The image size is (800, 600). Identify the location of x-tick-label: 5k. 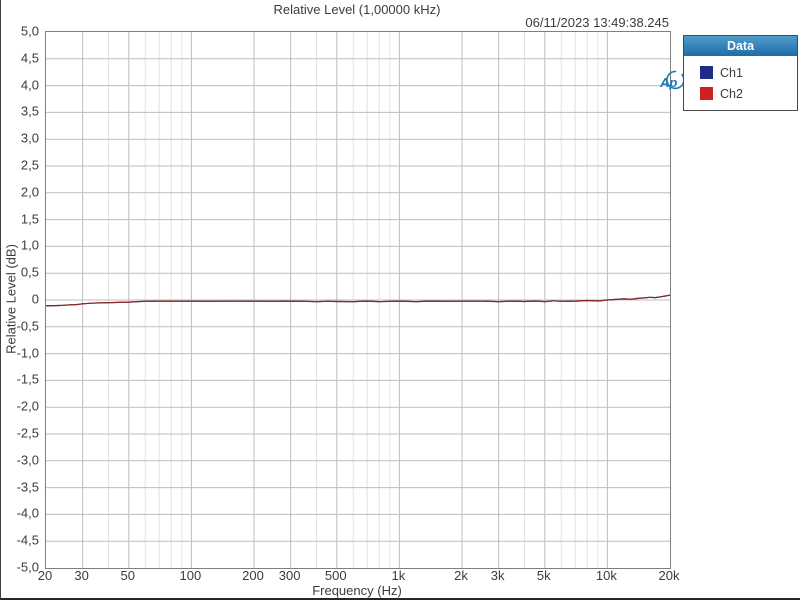
(543, 575).